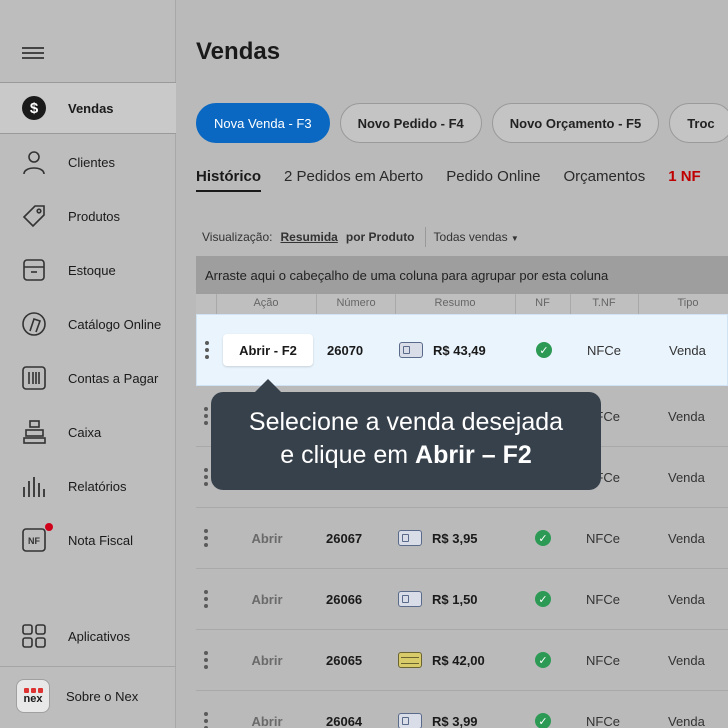 The image size is (728, 728). Describe the element at coordinates (34, 432) in the screenshot. I see `cash-register-icon` at that location.